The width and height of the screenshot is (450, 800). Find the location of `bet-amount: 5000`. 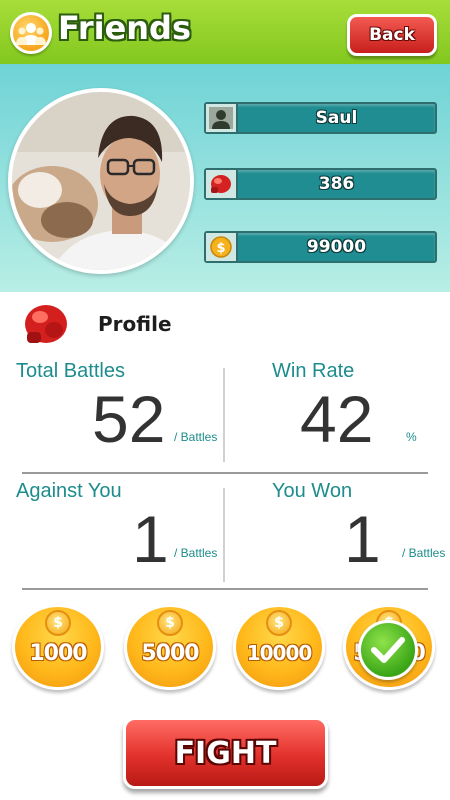

bet-amount: 5000 is located at coordinates (170, 653).